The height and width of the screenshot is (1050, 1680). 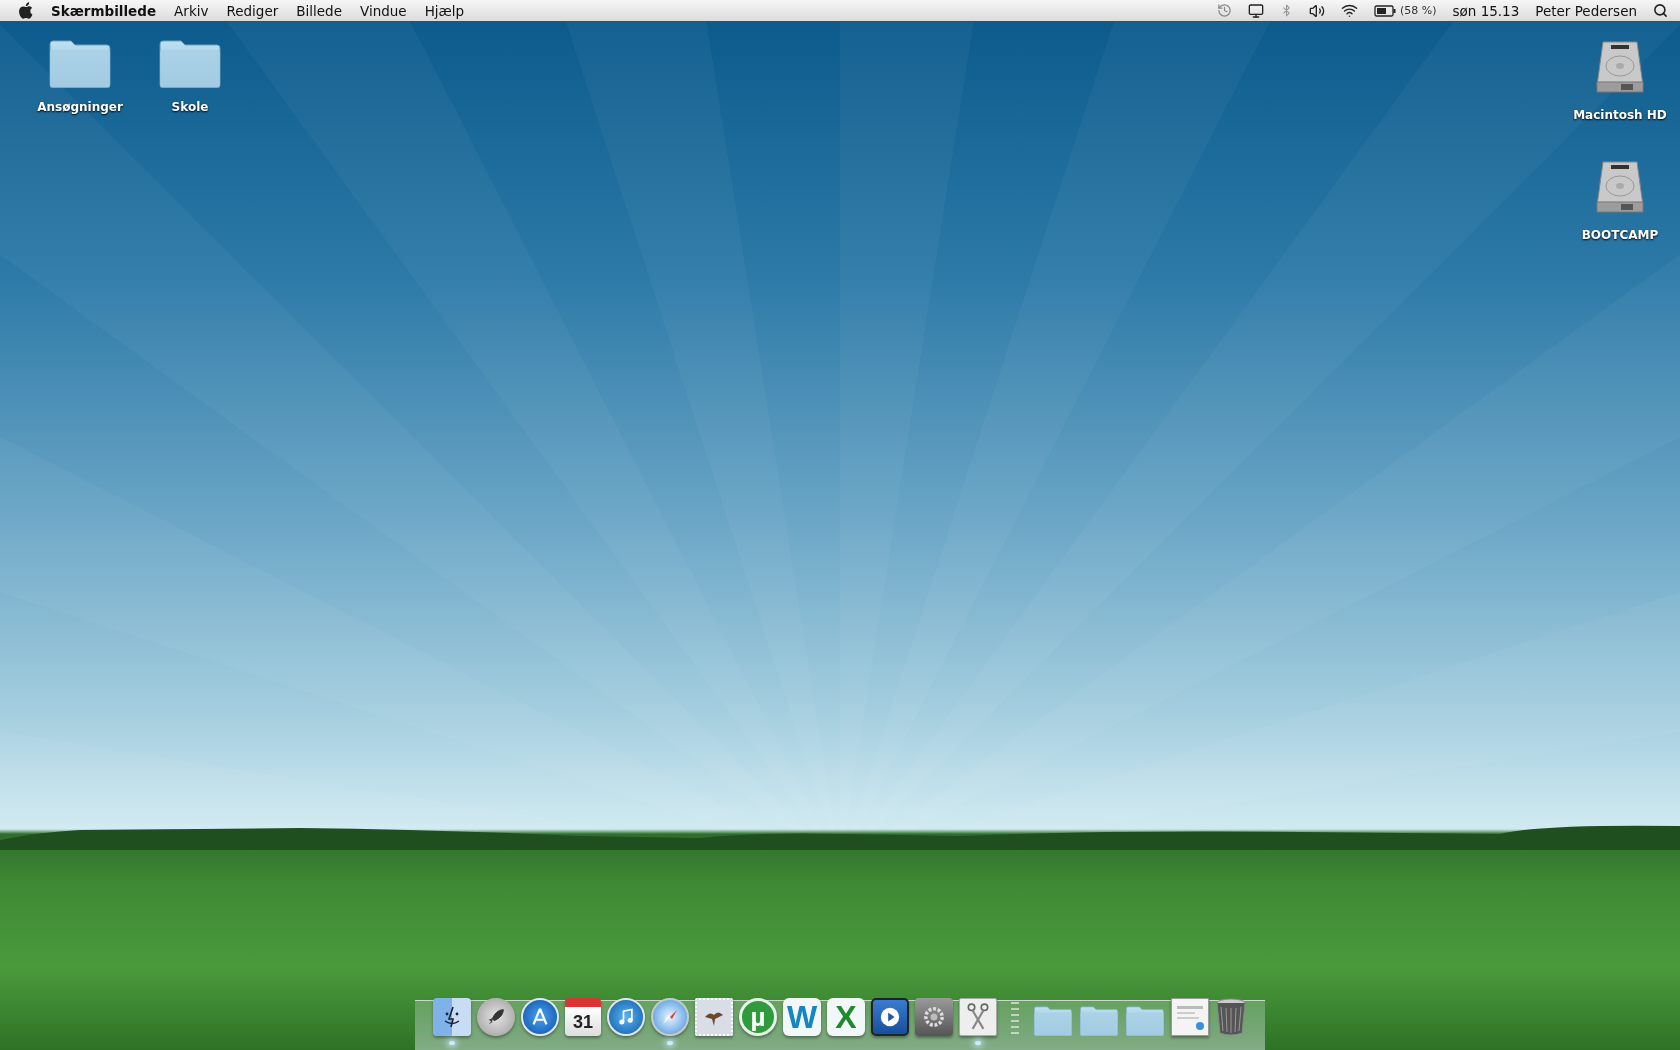 What do you see at coordinates (758, 1017) in the screenshot?
I see `torrent-icon: µ` at bounding box center [758, 1017].